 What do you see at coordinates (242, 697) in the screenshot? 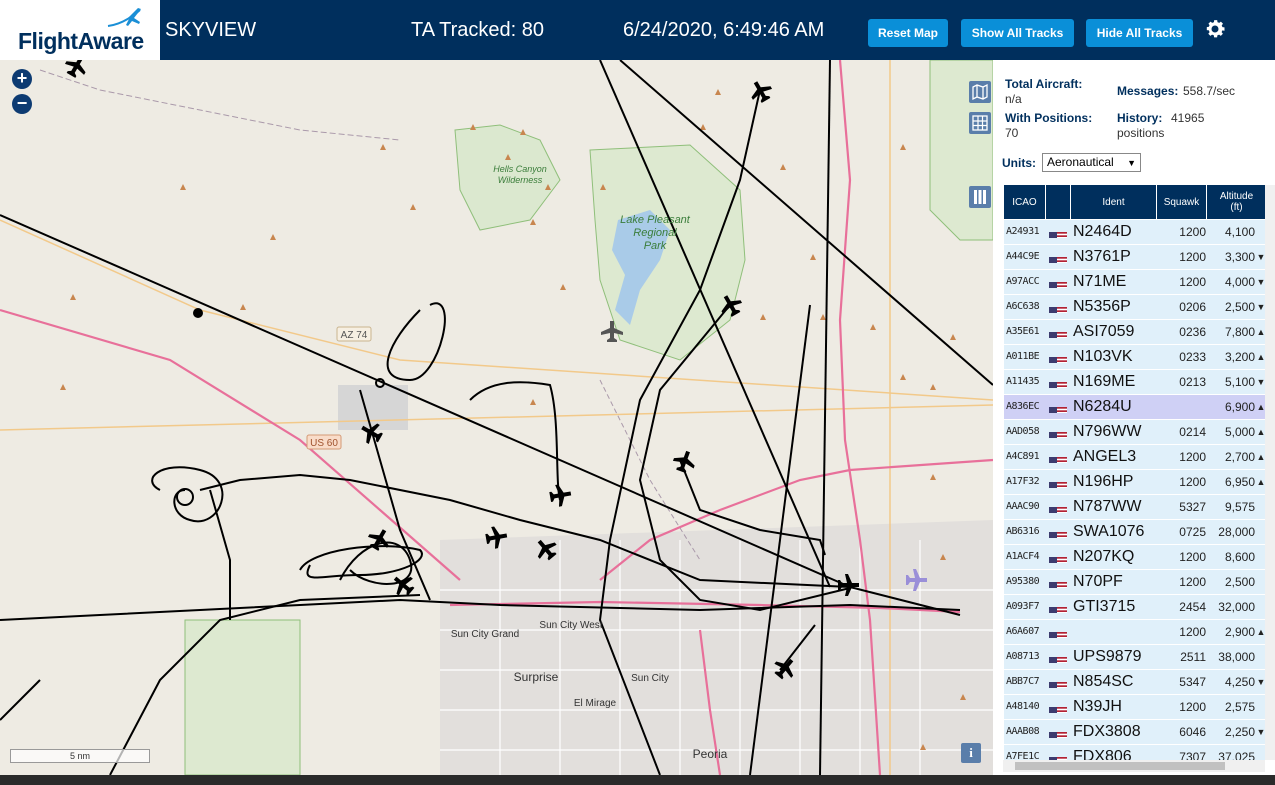
I see `park-area-sw` at bounding box center [242, 697].